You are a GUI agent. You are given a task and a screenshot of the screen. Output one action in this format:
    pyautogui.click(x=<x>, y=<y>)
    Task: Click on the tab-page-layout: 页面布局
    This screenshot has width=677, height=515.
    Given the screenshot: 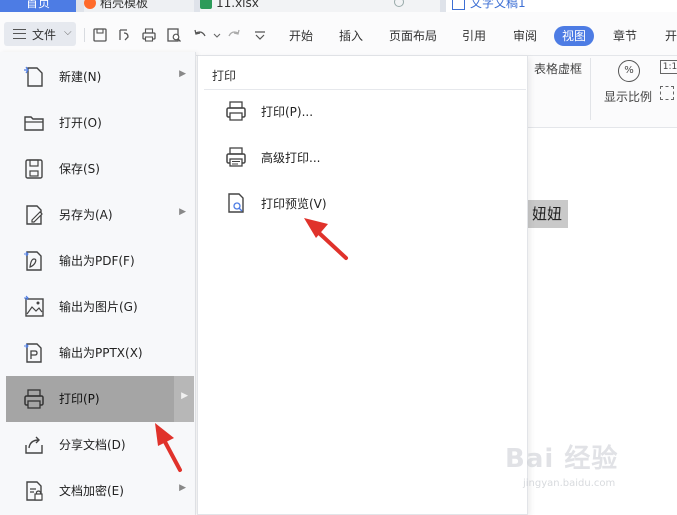 What is the action you would take?
    pyautogui.click(x=413, y=36)
    